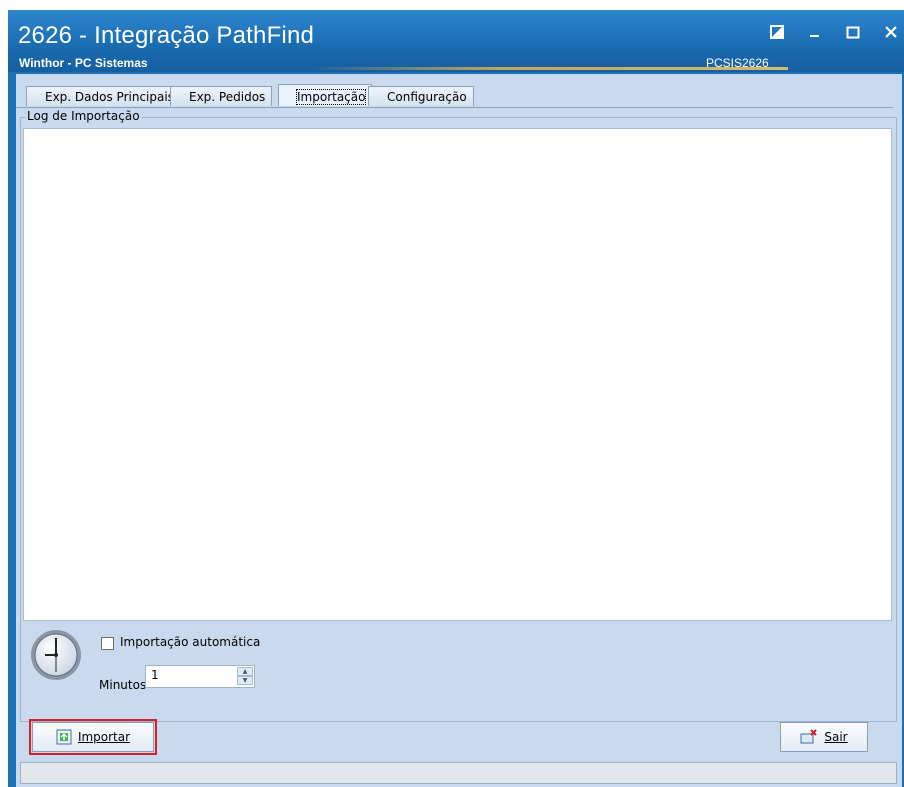 The width and height of the screenshot is (904, 787). Describe the element at coordinates (109, 97) in the screenshot. I see `tab-label: Exp. Dados Principais` at that location.